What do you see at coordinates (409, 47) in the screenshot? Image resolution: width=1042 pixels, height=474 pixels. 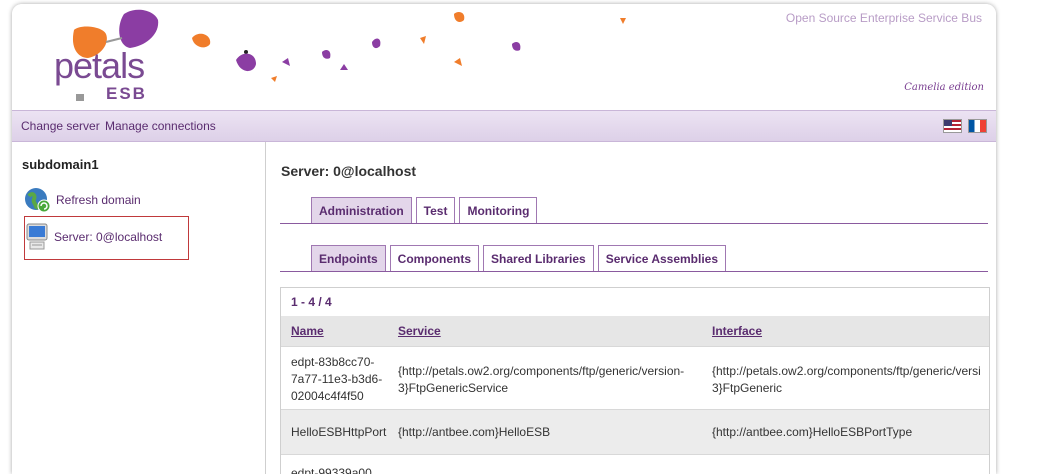 I see `petals-decoration-icon` at bounding box center [409, 47].